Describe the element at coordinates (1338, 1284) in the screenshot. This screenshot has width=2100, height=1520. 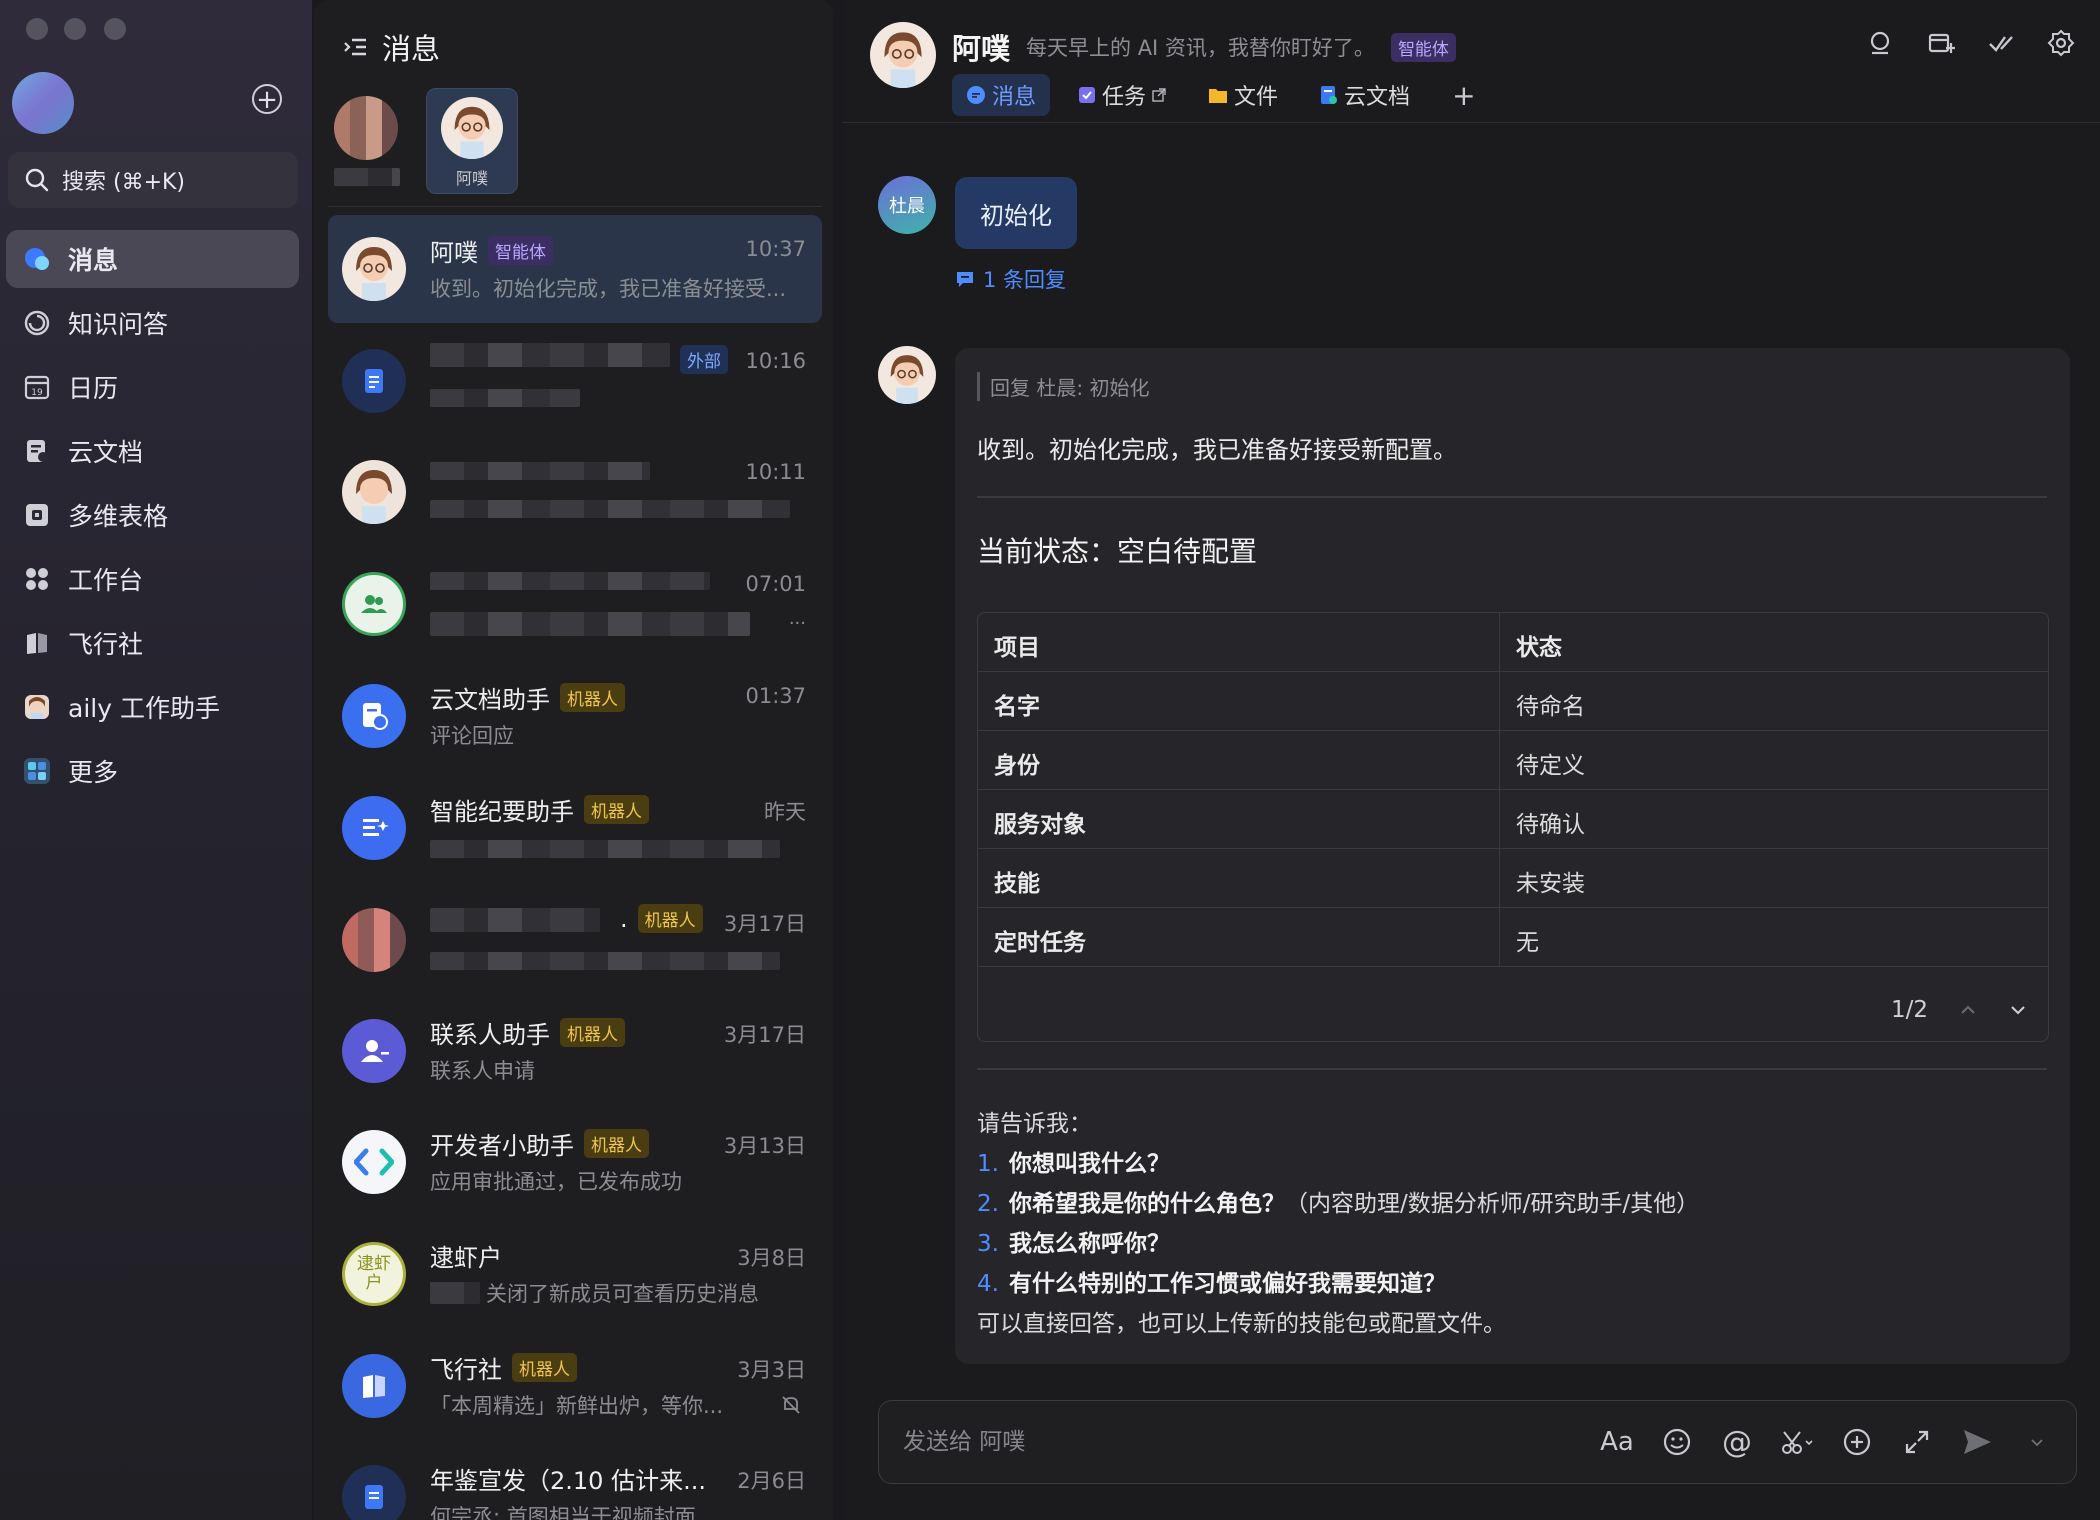
I see `question-item: 4. 有什么特别的工作习惯或偏好我需要知道？` at that location.